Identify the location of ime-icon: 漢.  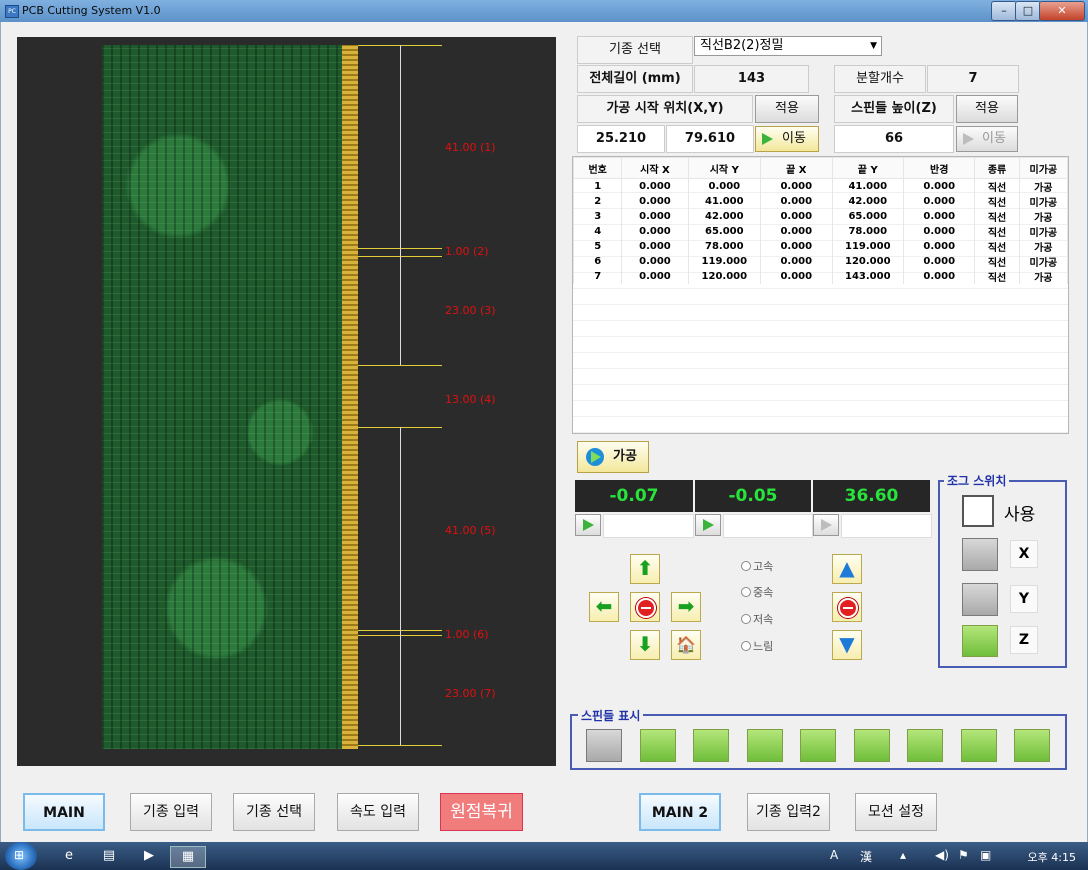
(866, 856).